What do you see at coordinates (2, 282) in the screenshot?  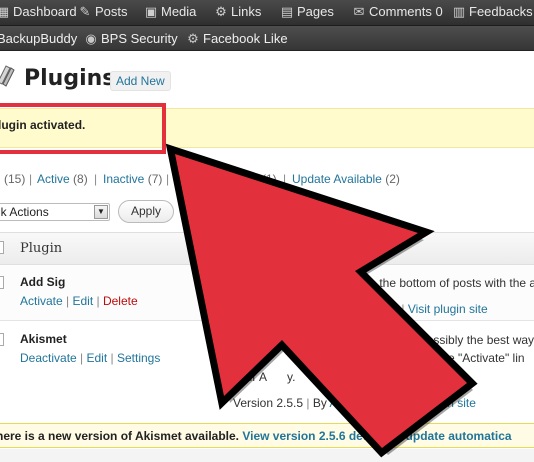 I see `row-checkbox-add-sig` at bounding box center [2, 282].